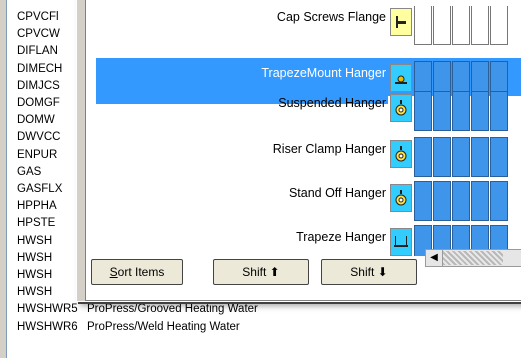 The width and height of the screenshot is (521, 358). I want to click on list-item: HWSHWR5 ProPress/Grooved Heating Water, so click(137, 309).